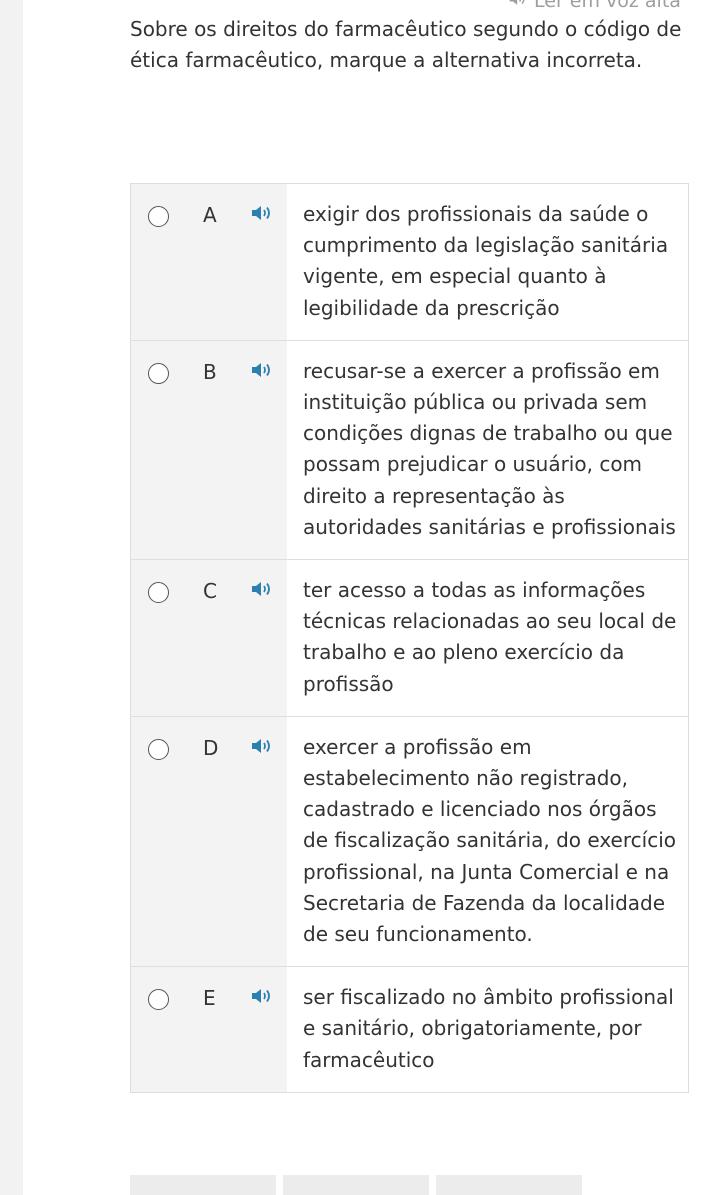 Image resolution: width=720 pixels, height=1195 pixels. Describe the element at coordinates (209, 262) in the screenshot. I see `option-controls: A` at that location.